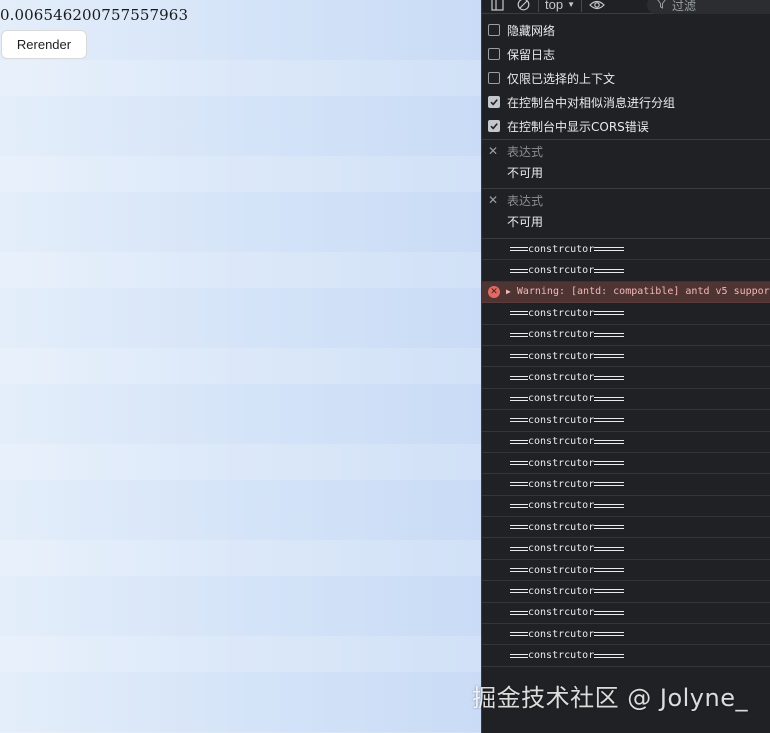  Describe the element at coordinates (597, 7) in the screenshot. I see `live-expression-eye-icon` at that location.